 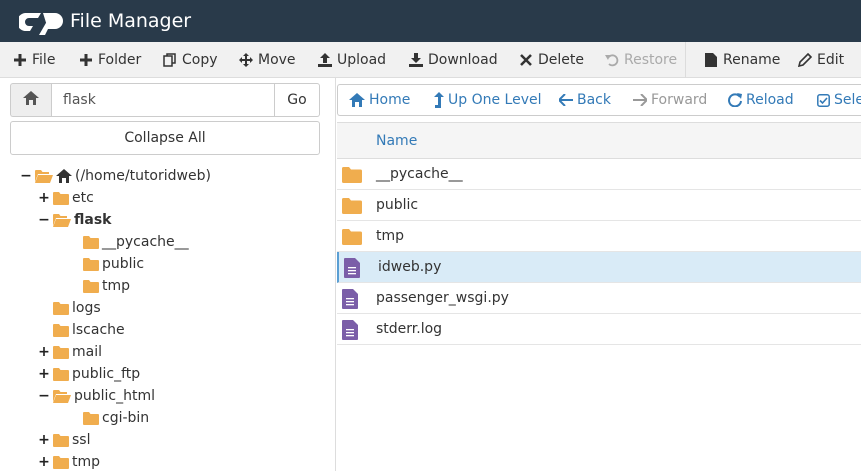 I want to click on tree-item-label: logs, so click(x=86, y=308).